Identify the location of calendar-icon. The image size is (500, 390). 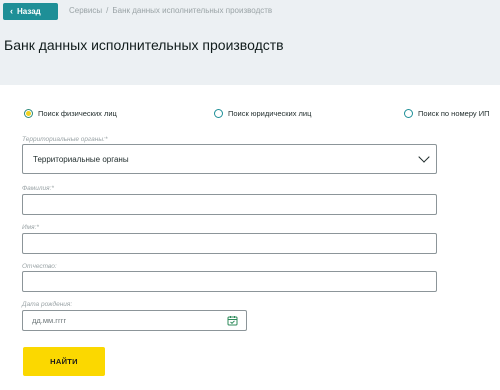
(232, 320).